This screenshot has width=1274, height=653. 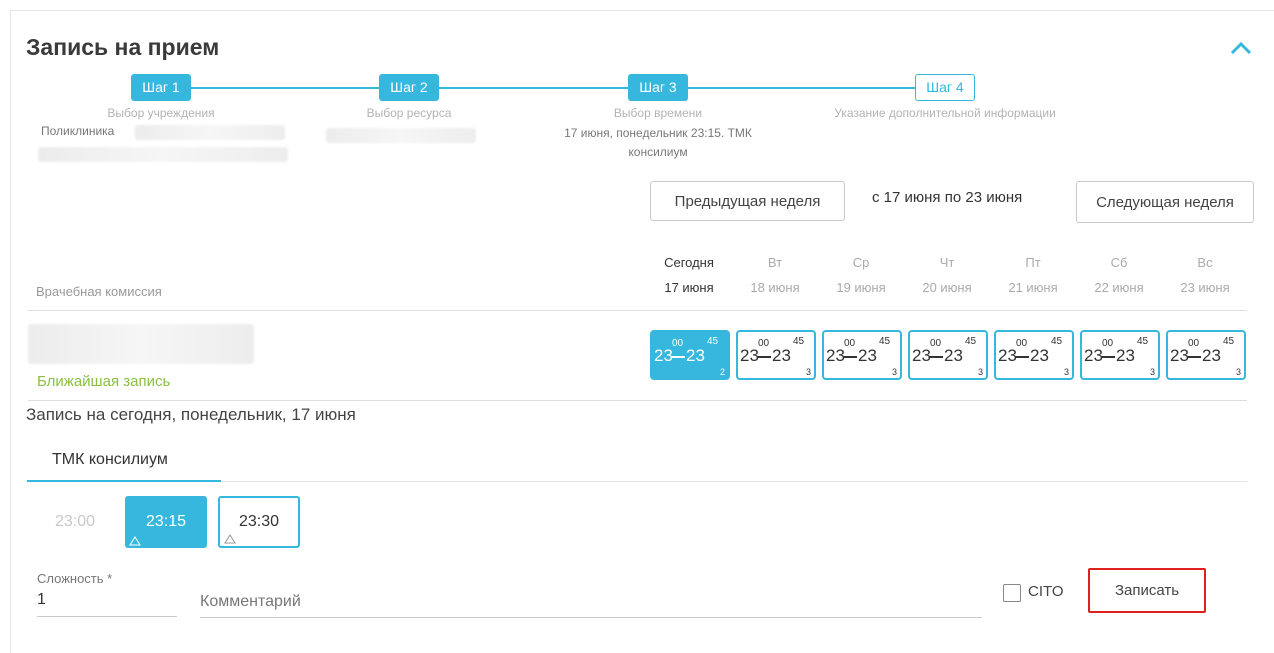 I want to click on step-2: Шаг 2, so click(x=409, y=87).